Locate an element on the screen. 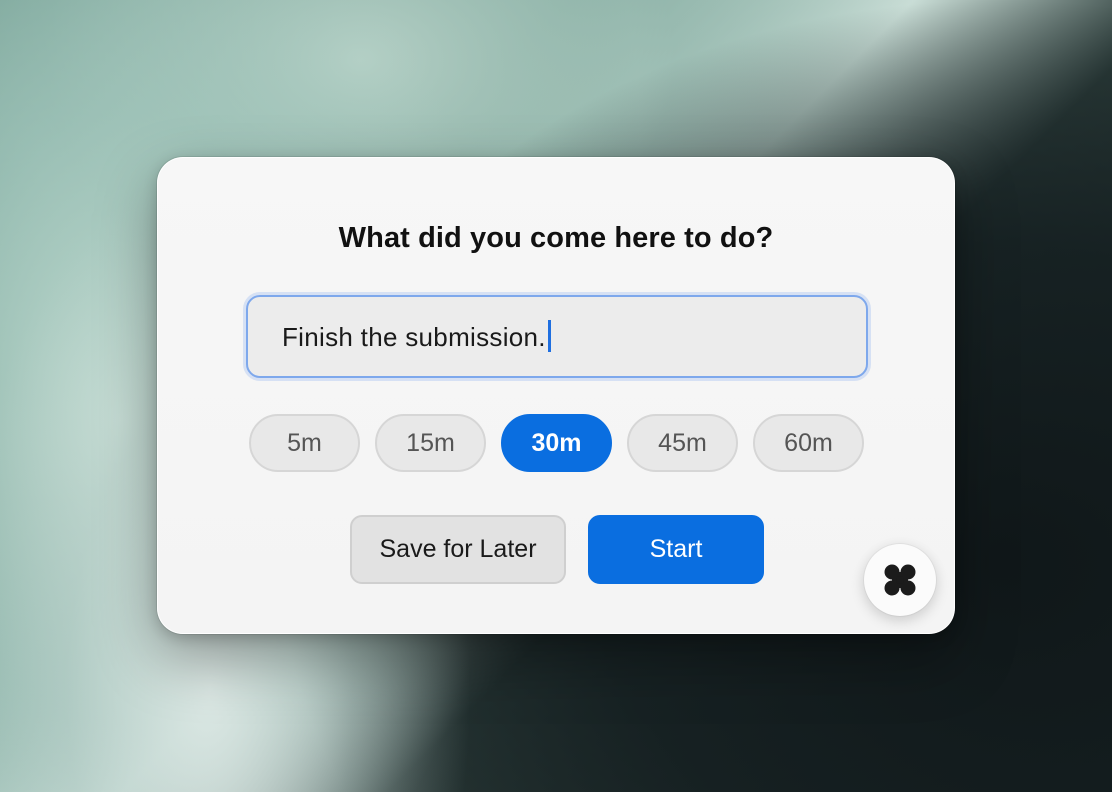  duration-45m-button: 45m is located at coordinates (682, 443).